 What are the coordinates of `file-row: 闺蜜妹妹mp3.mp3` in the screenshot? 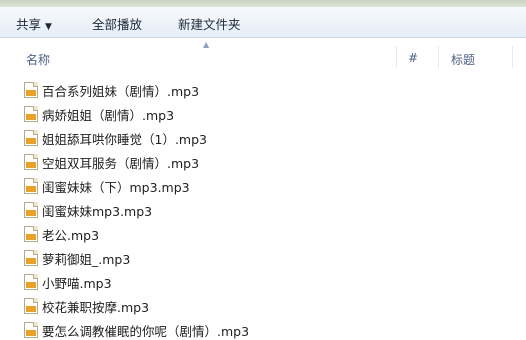 It's located at (214, 210).